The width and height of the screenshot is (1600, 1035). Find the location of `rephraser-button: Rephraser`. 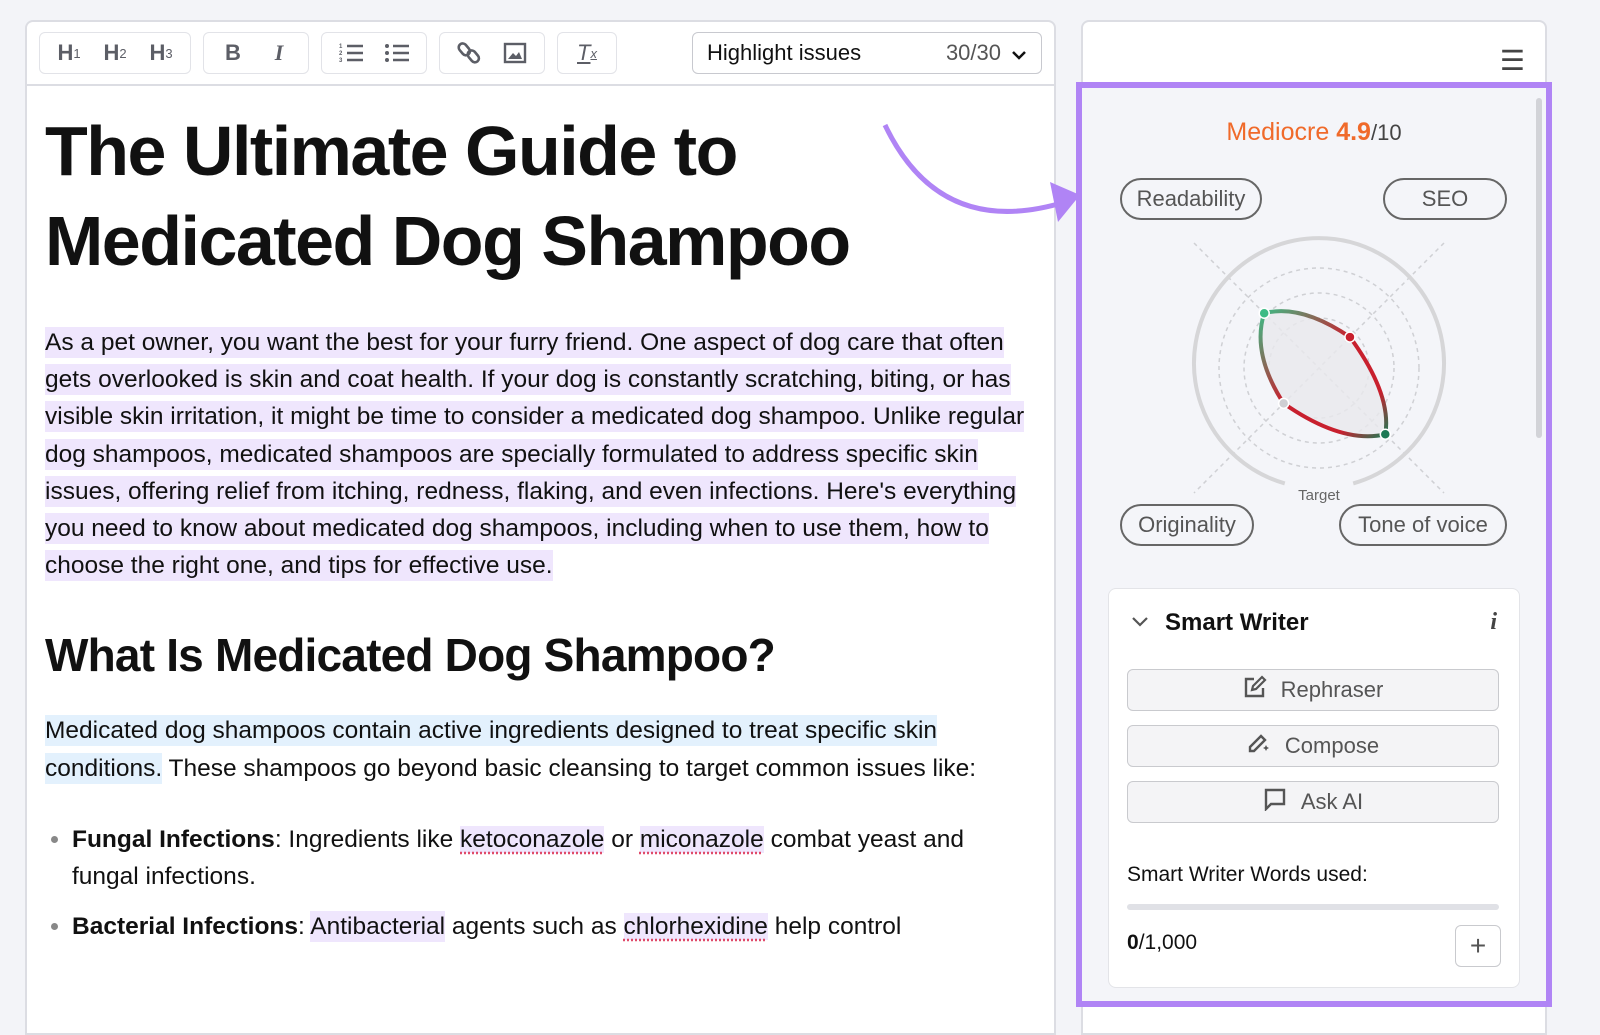

rephraser-button: Rephraser is located at coordinates (1313, 690).